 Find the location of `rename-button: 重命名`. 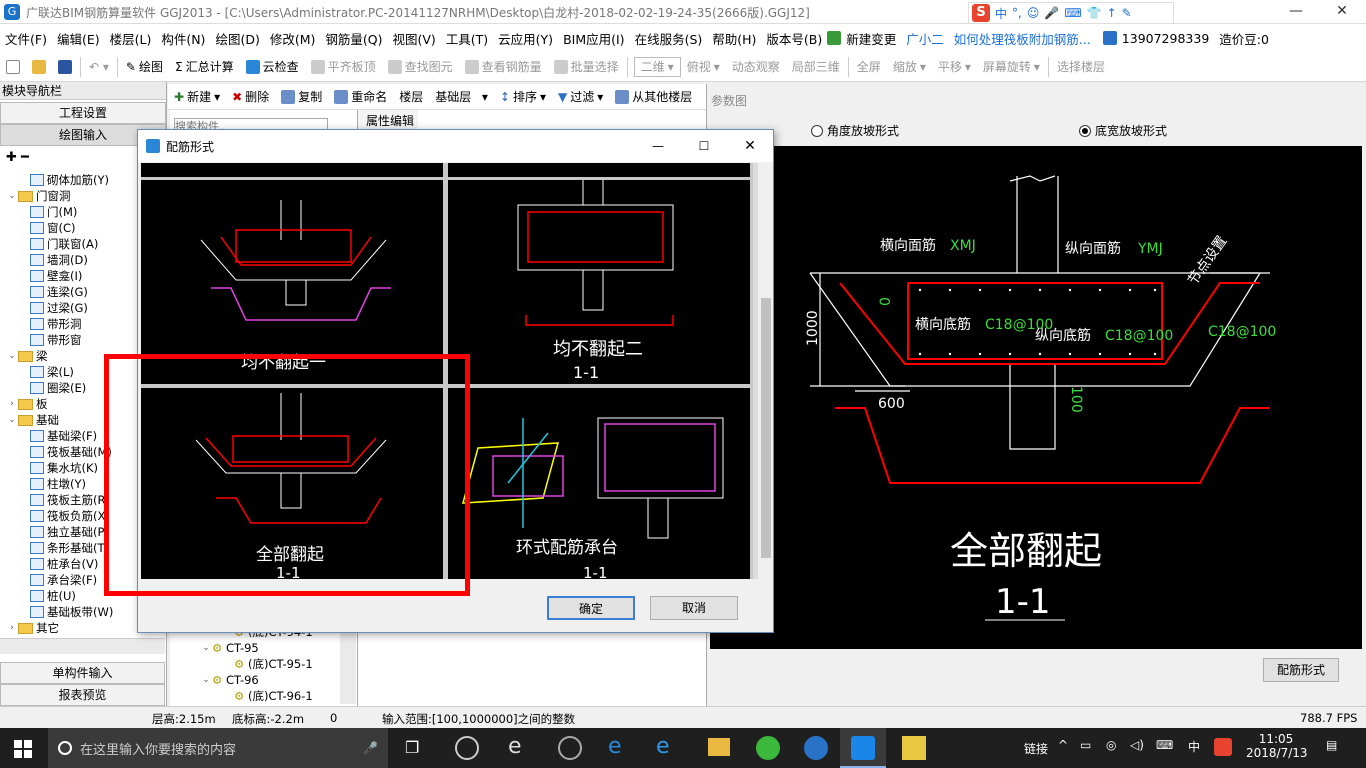

rename-button: 重命名 is located at coordinates (360, 96).